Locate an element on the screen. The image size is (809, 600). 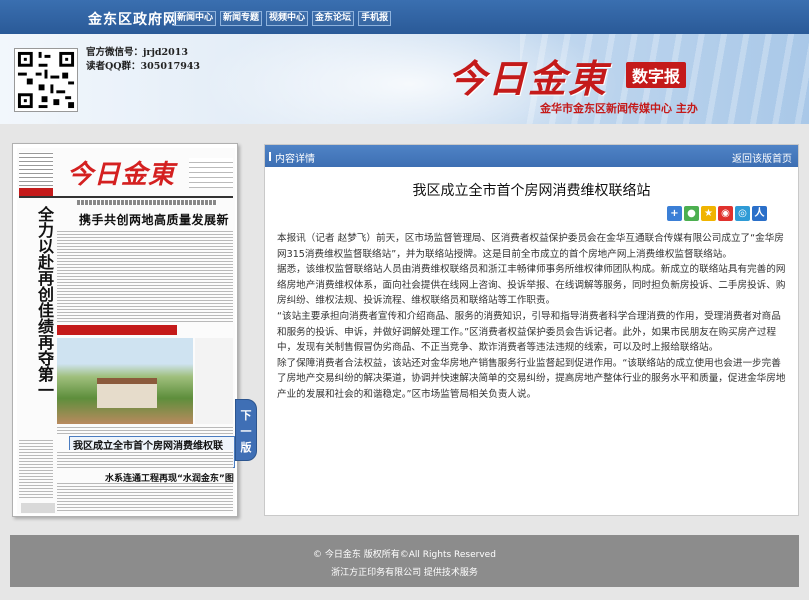
article-header-bar: 内容详情 返回该版首页 is located at coordinates (531, 156).